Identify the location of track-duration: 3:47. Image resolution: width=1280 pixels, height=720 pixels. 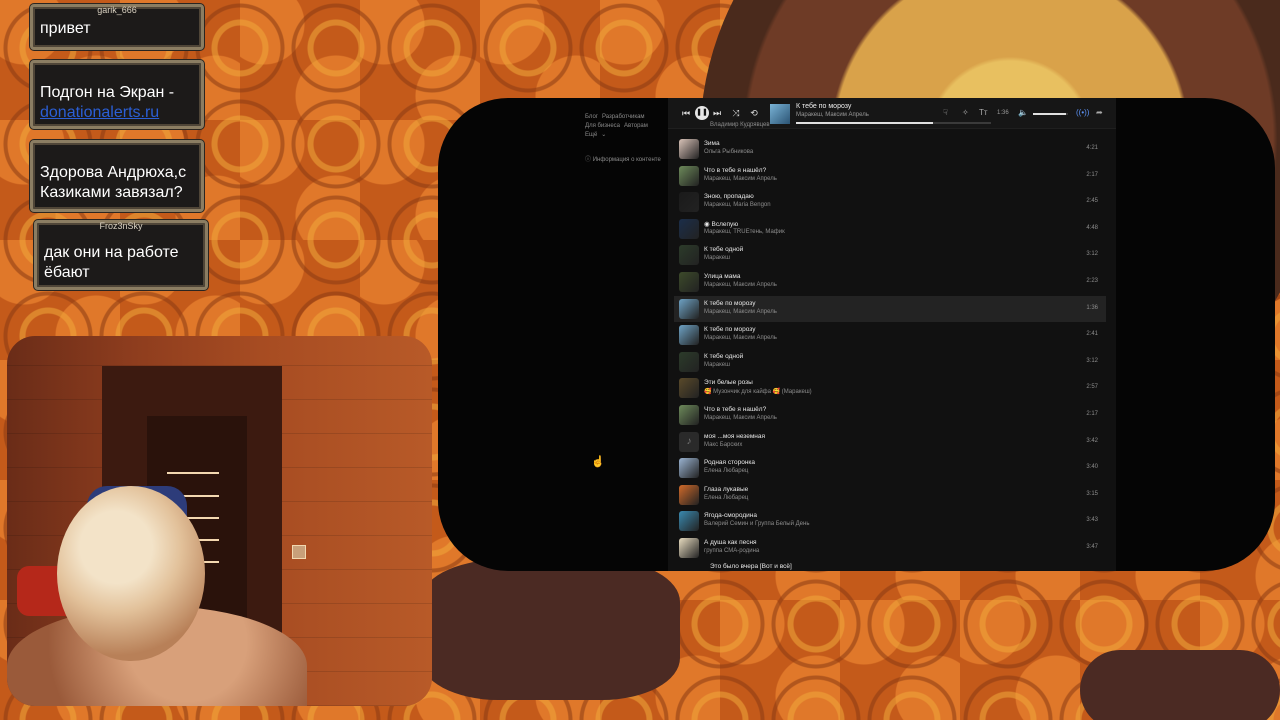
(1092, 547).